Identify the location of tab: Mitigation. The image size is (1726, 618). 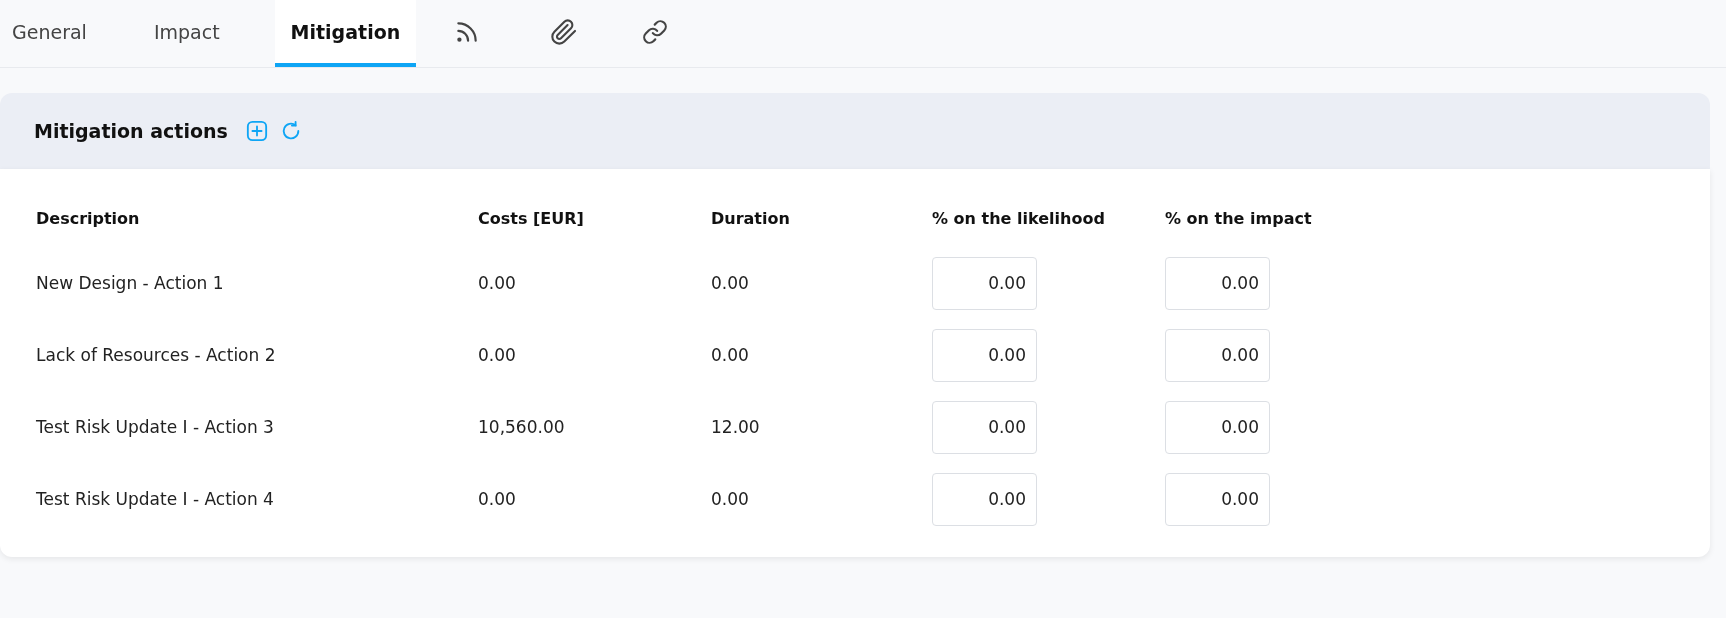
(345, 33).